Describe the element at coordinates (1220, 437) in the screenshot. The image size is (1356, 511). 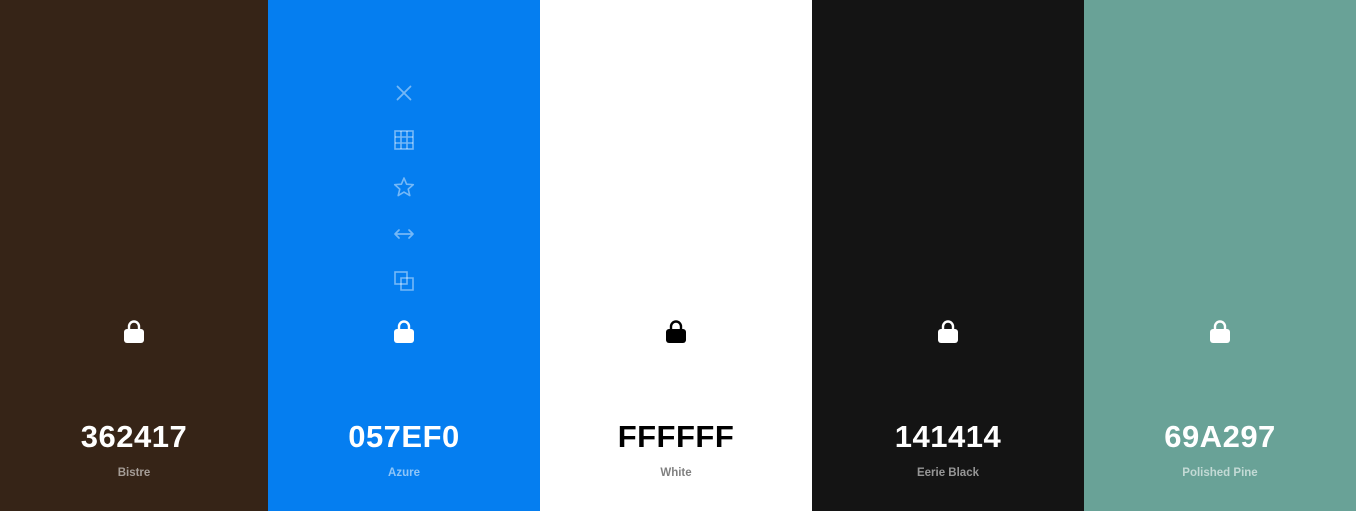
I see `hex-code: 69A297` at that location.